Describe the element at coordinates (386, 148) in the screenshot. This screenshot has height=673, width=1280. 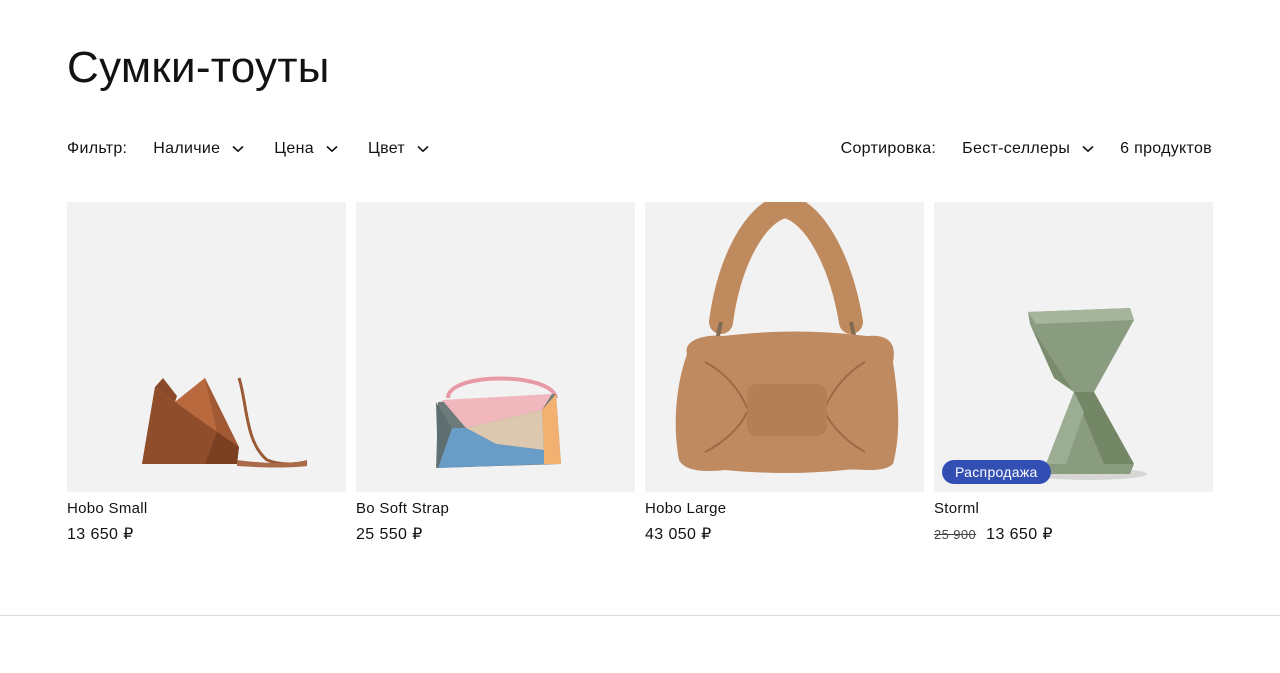
I see `filter-color-label: Цвет` at that location.